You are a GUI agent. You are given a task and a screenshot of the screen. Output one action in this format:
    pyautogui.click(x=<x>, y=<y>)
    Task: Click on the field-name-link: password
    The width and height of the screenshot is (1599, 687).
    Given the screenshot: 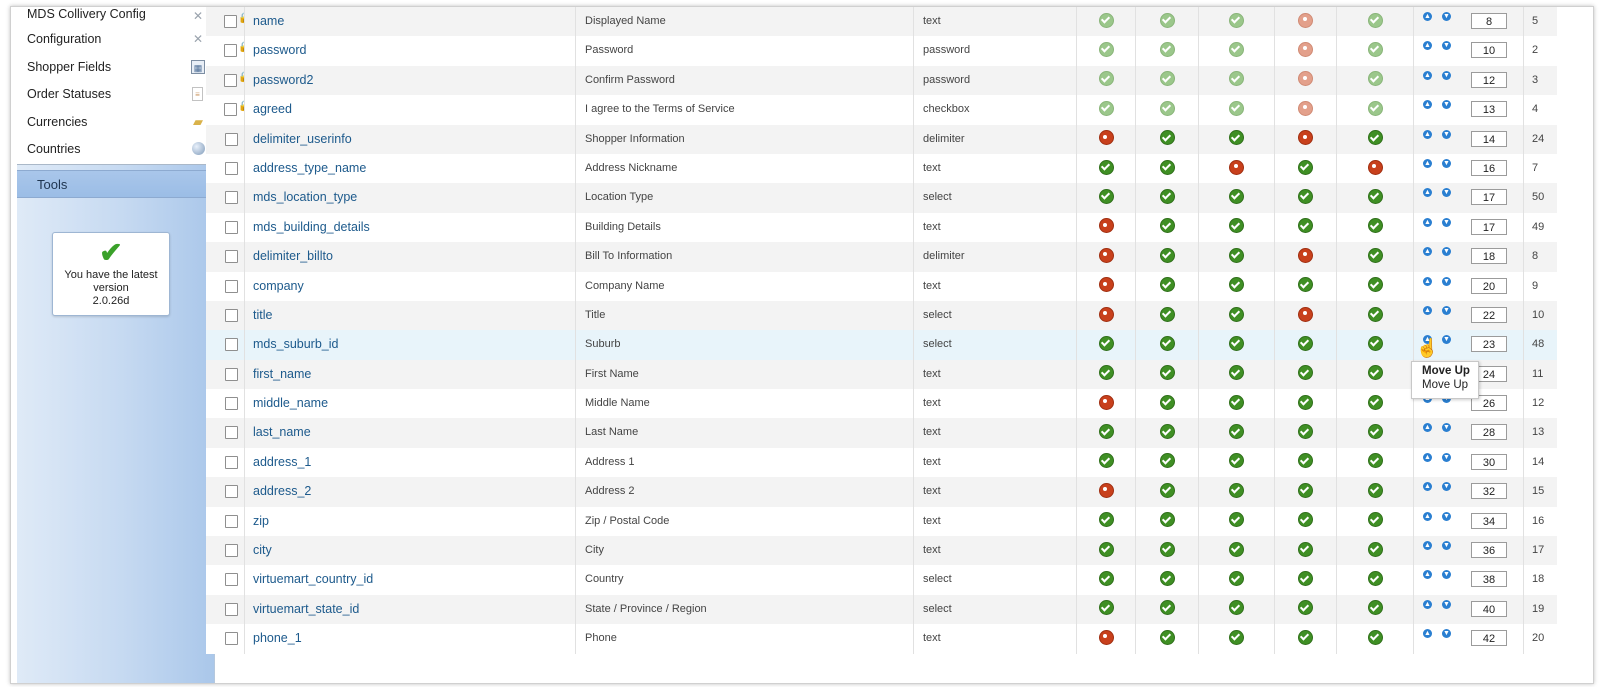 What is the action you would take?
    pyautogui.click(x=410, y=51)
    